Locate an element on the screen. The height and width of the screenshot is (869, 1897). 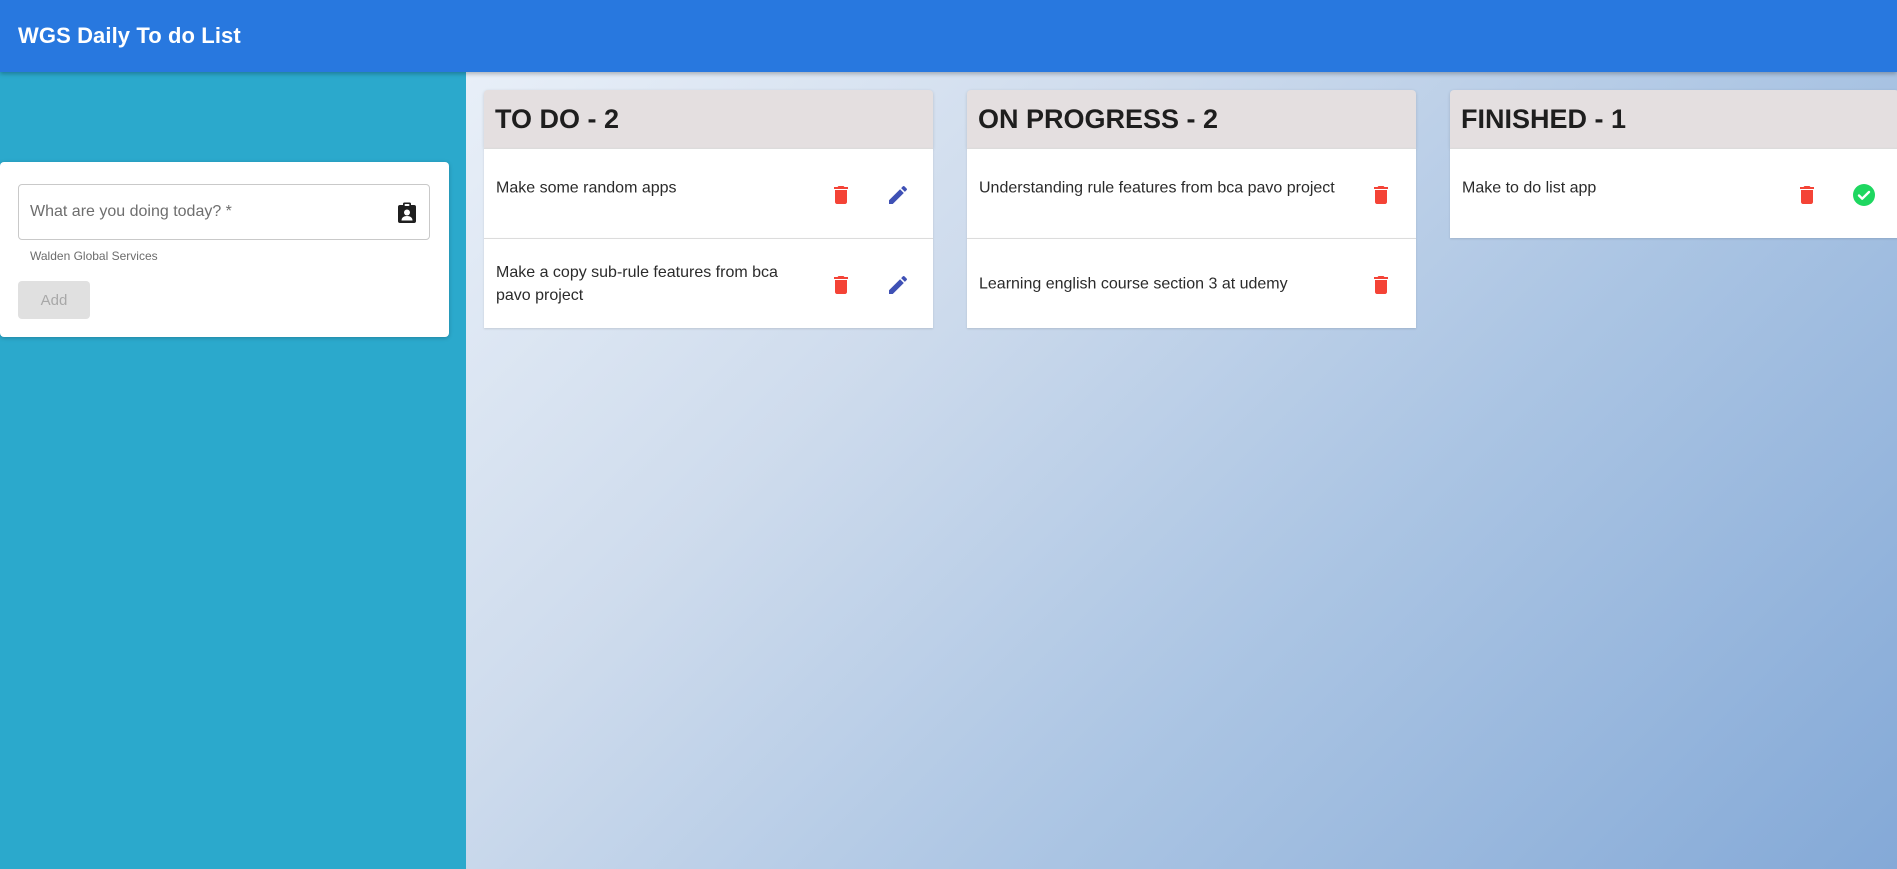
task-text: Make some random apps is located at coordinates (586, 188).